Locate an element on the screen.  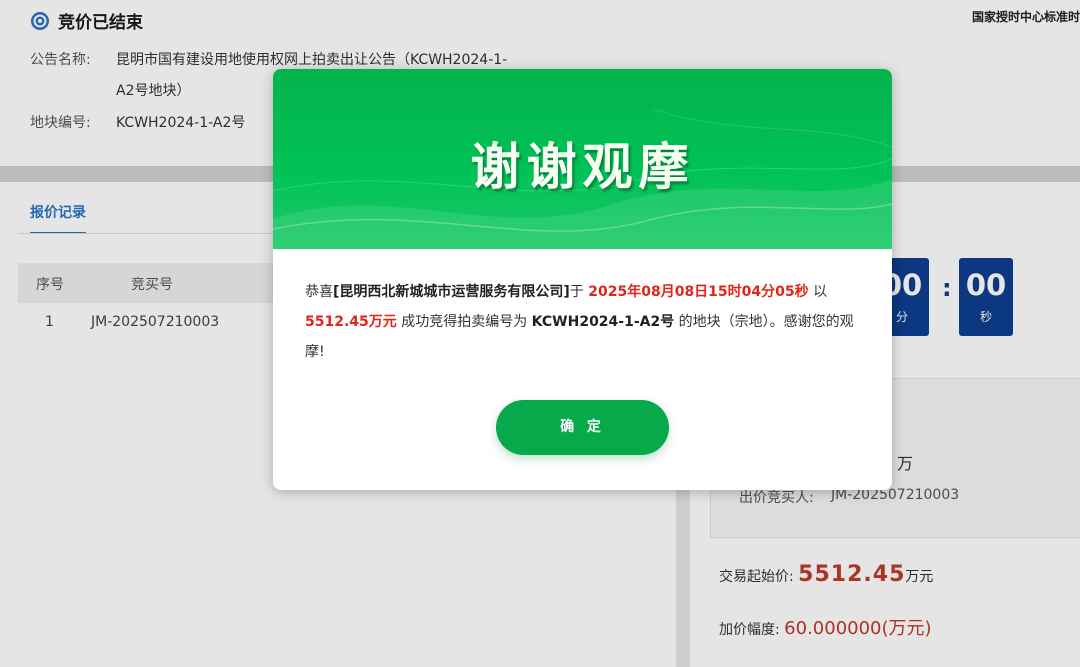
message-won: 成功竞得拍卖编号为 is located at coordinates (464, 322).